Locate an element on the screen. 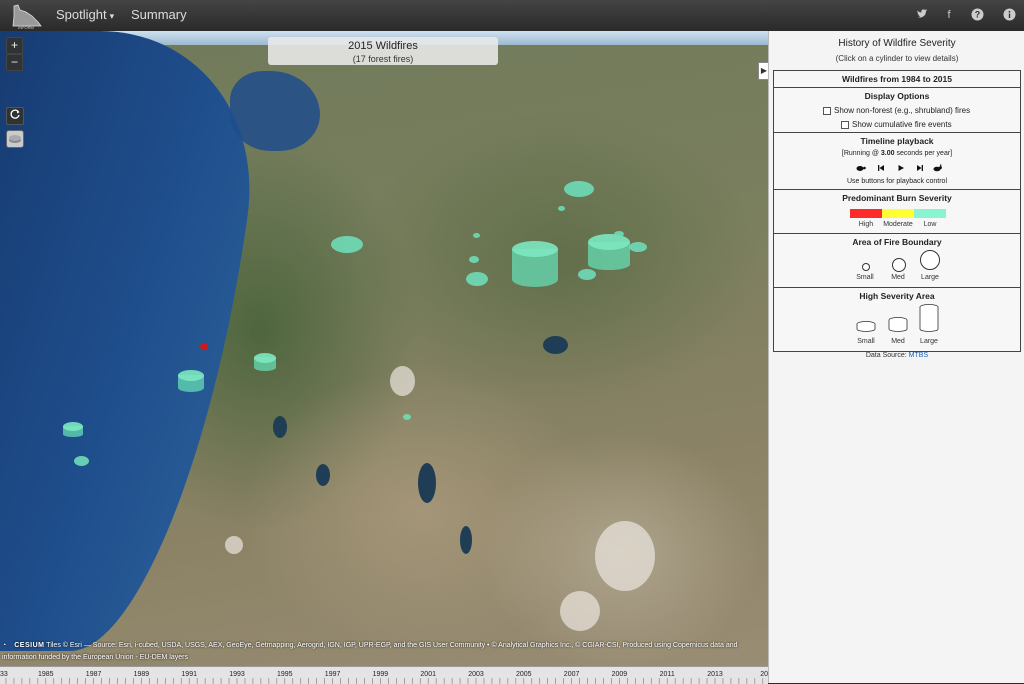 This screenshot has width=1024, height=684. large-cylinder-icon is located at coordinates (929, 318).